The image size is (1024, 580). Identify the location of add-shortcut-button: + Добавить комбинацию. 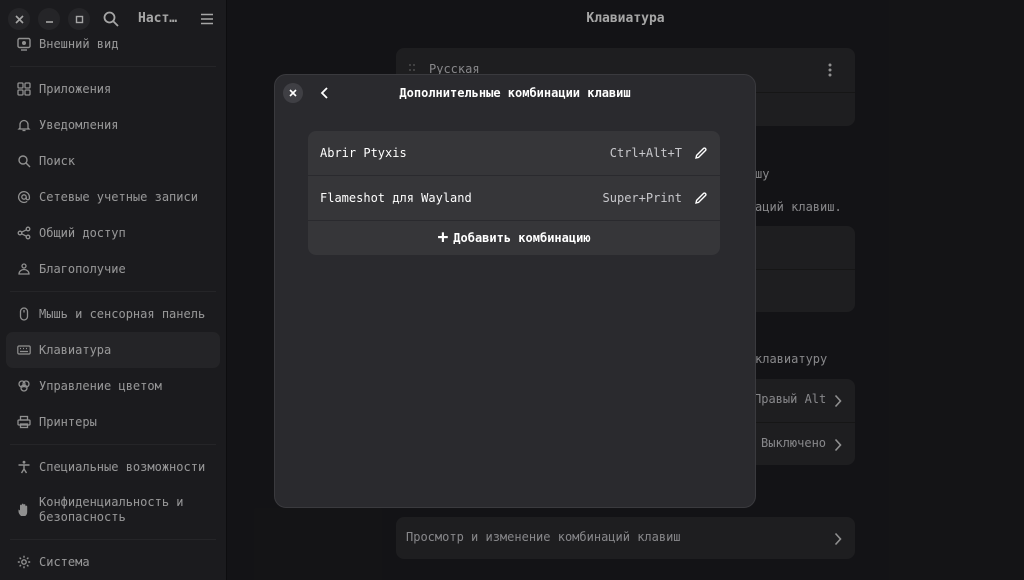
(514, 238).